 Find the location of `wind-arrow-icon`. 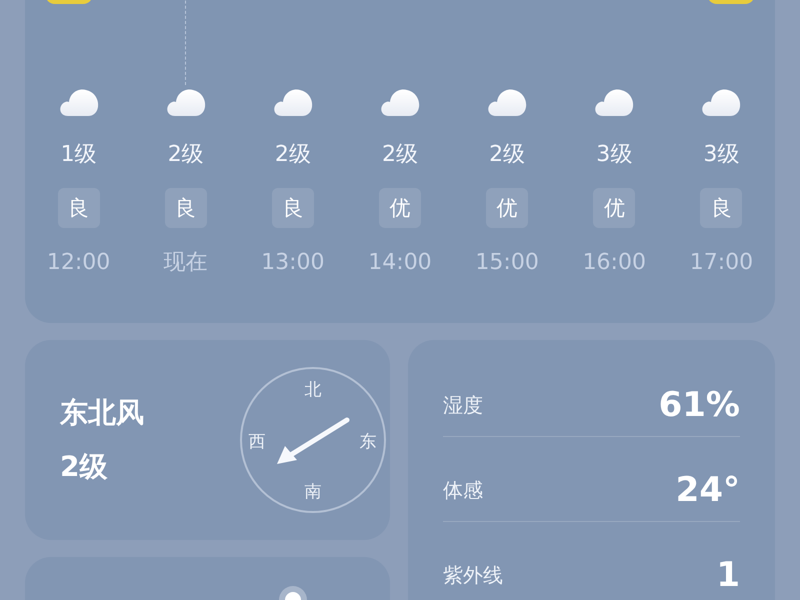

wind-arrow-icon is located at coordinates (313, 441).